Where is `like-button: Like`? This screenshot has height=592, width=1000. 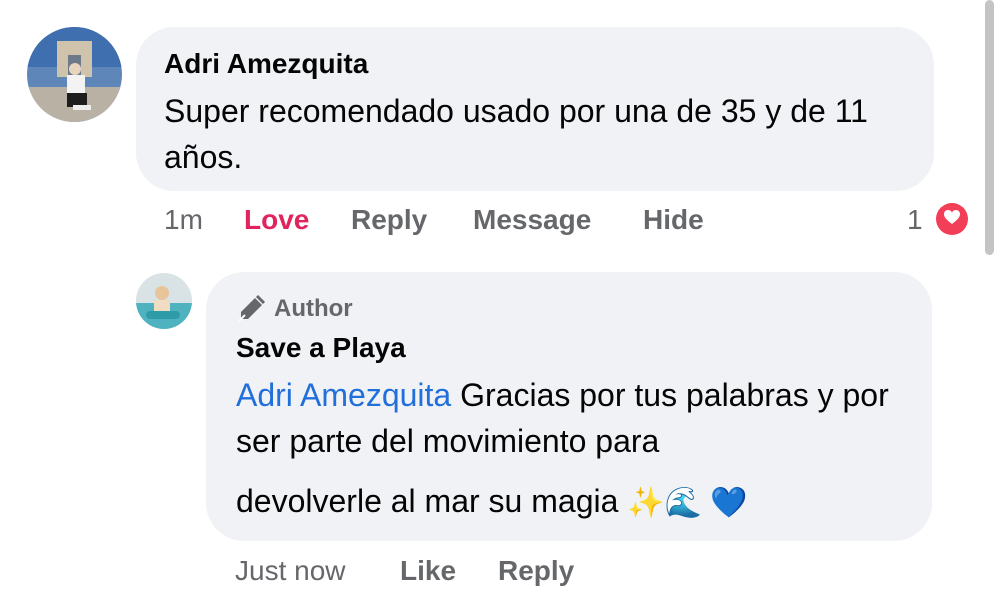
like-button: Like is located at coordinates (428, 571).